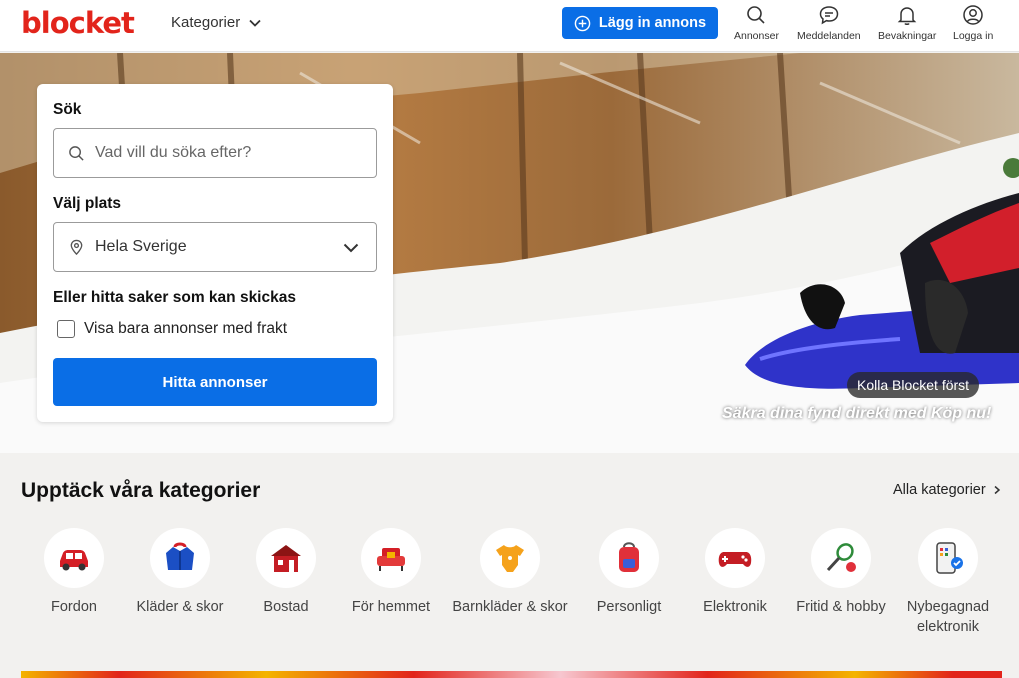 This screenshot has width=1019, height=678. What do you see at coordinates (141, 490) in the screenshot?
I see `categories-heading: Upptäck våra kategorier` at bounding box center [141, 490].